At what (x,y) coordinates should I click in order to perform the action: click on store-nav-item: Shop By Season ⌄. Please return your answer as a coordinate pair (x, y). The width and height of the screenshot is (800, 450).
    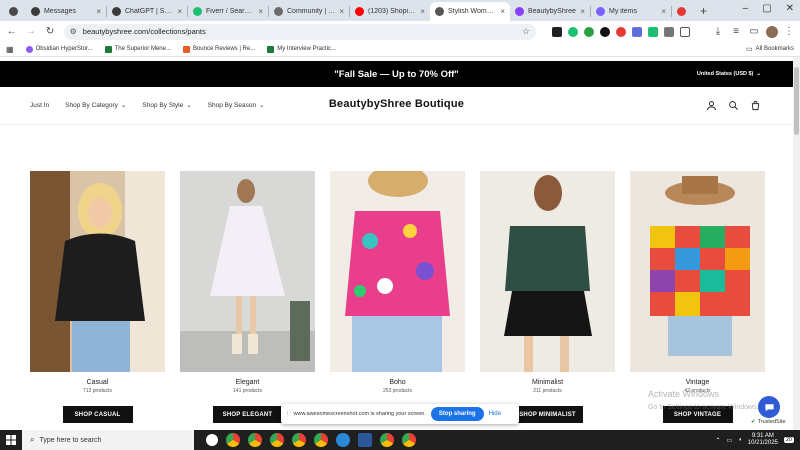
    Looking at the image, I should click on (236, 105).